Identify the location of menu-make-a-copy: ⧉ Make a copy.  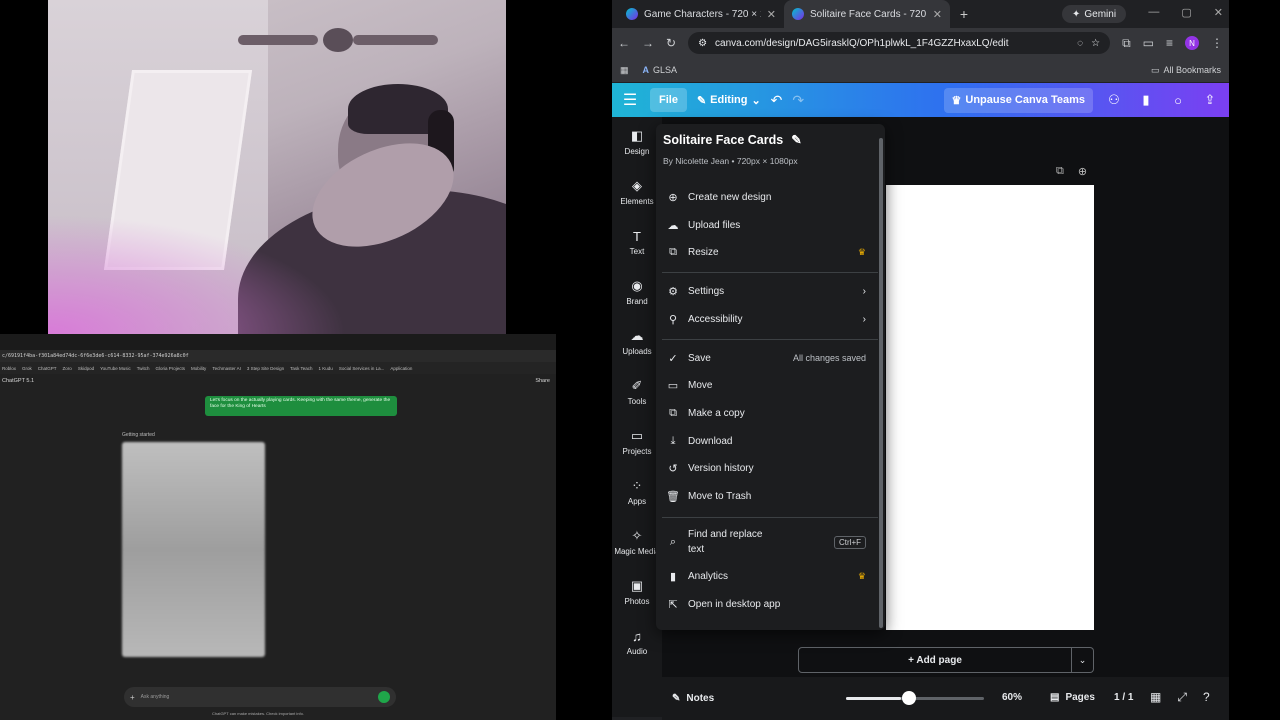
(766, 413).